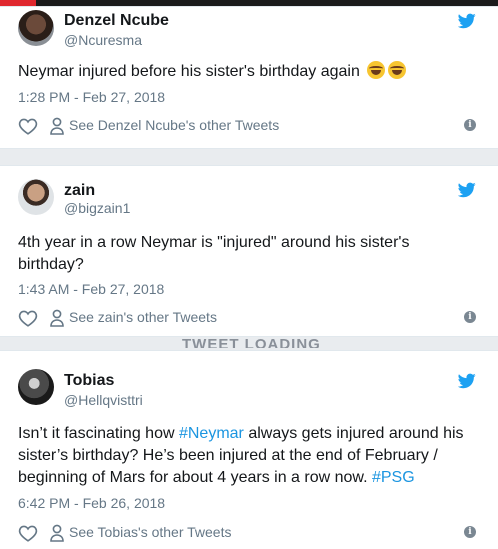  What do you see at coordinates (103, 40) in the screenshot?
I see `author-handle: @Ncuresma` at bounding box center [103, 40].